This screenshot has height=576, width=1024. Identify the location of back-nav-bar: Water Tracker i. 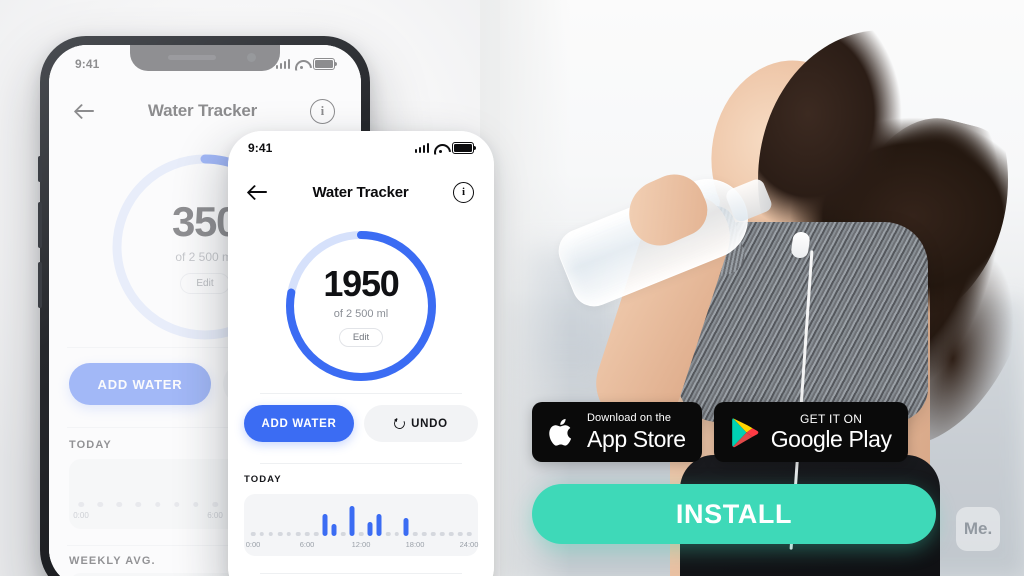
(205, 111).